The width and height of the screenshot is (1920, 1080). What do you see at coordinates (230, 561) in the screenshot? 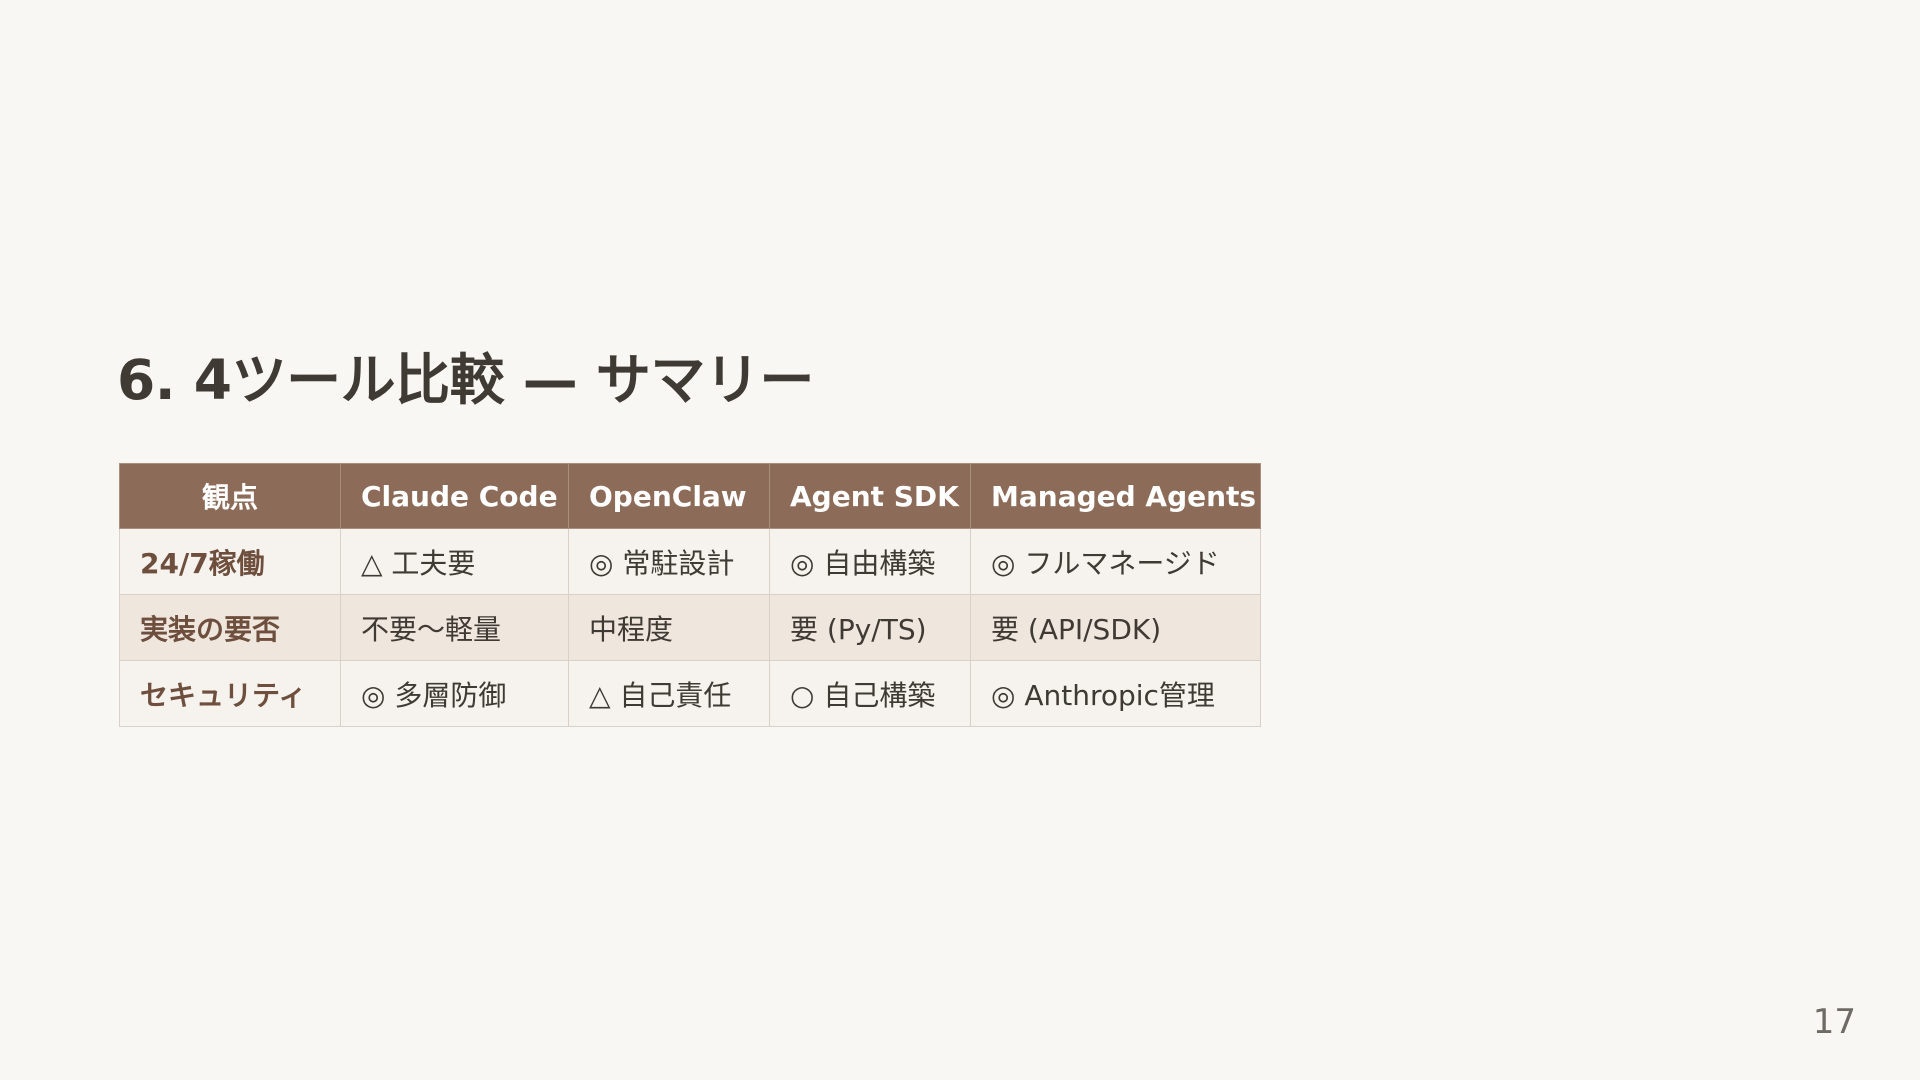
I see `row-label: 24/7稼働` at bounding box center [230, 561].